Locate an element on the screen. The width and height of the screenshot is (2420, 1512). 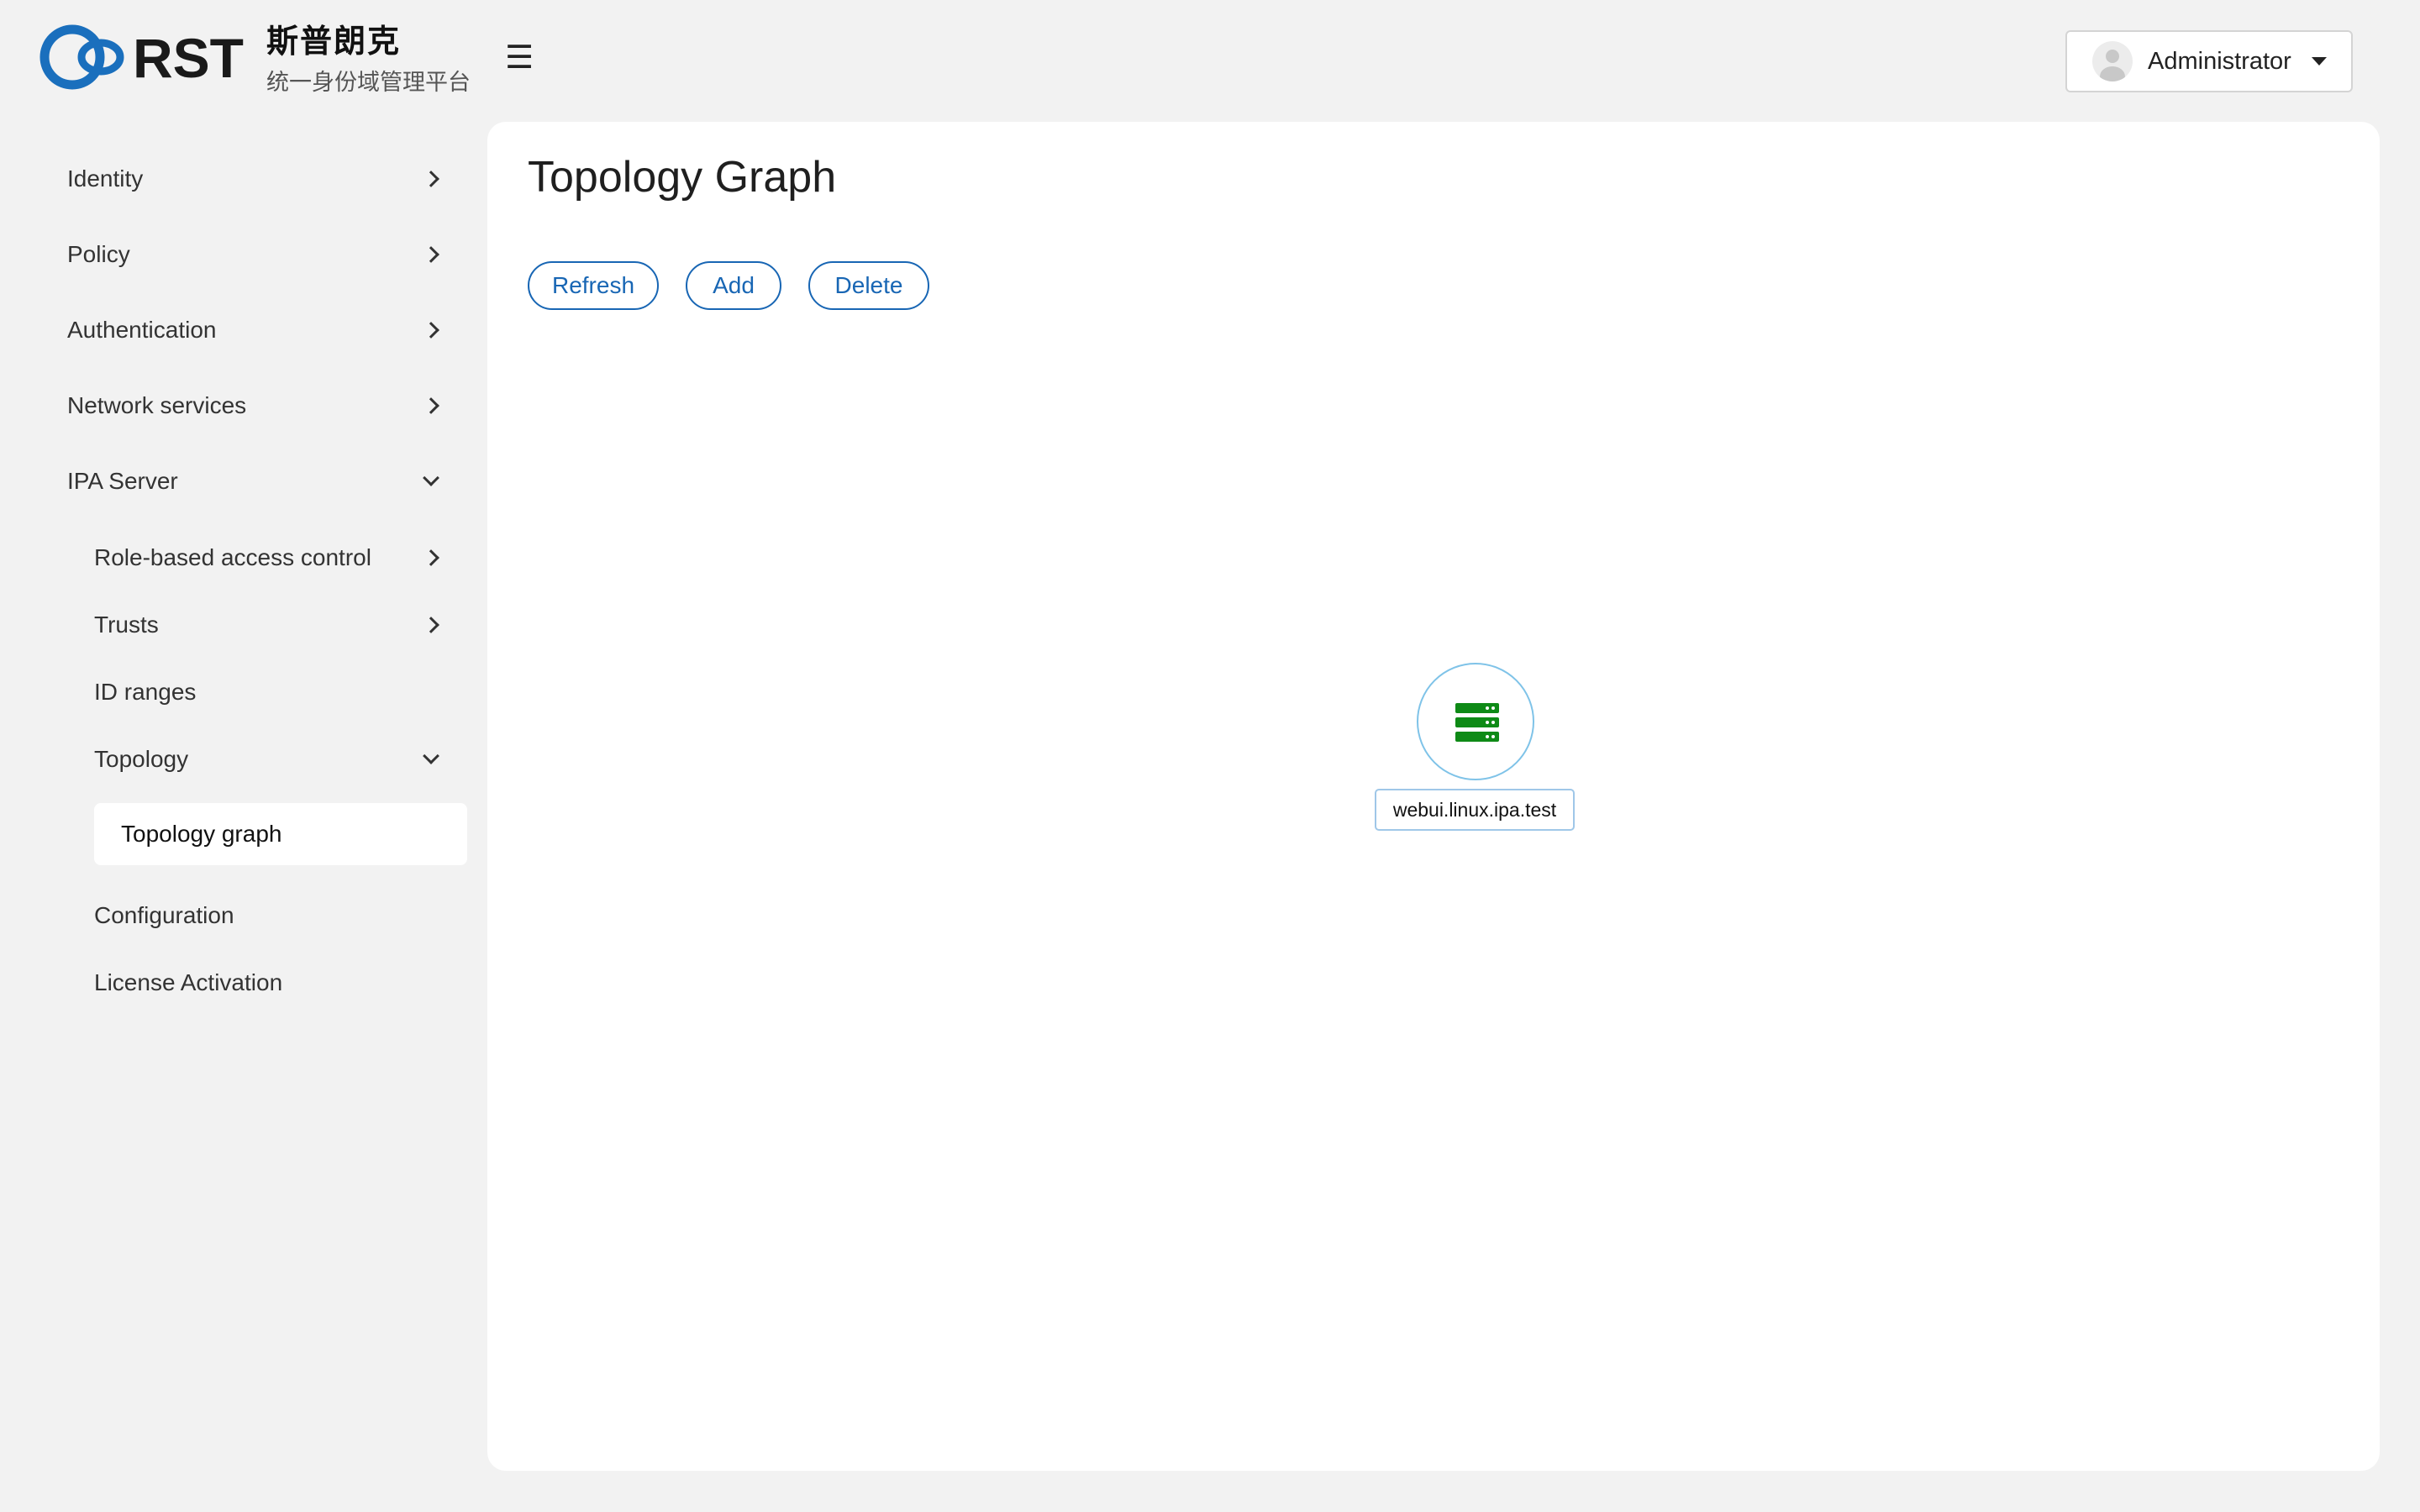
delete-button: Delete is located at coordinates (869, 285).